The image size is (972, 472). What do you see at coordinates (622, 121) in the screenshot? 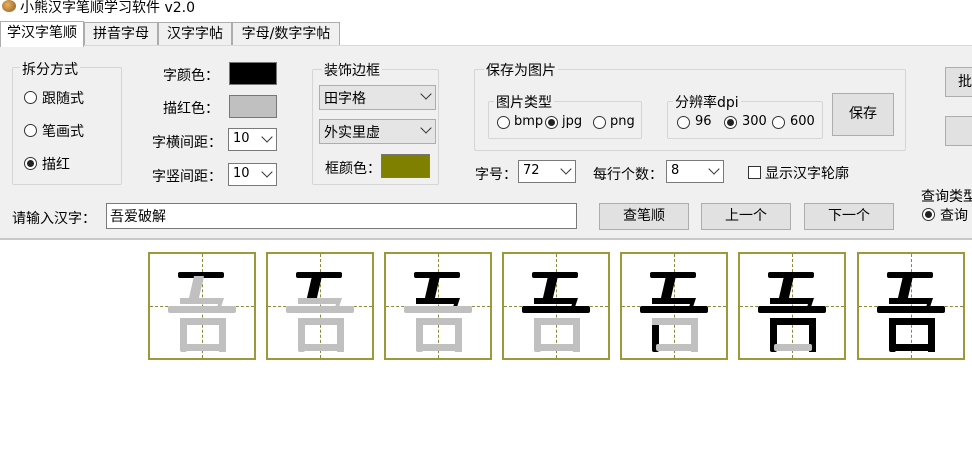
I see `radio-png-label: png` at bounding box center [622, 121].